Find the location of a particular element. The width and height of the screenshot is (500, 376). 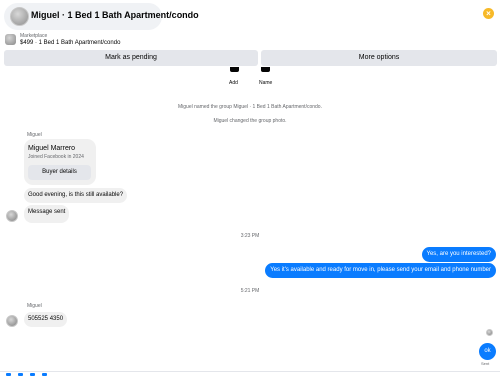

more-options-button: More options is located at coordinates (379, 58).